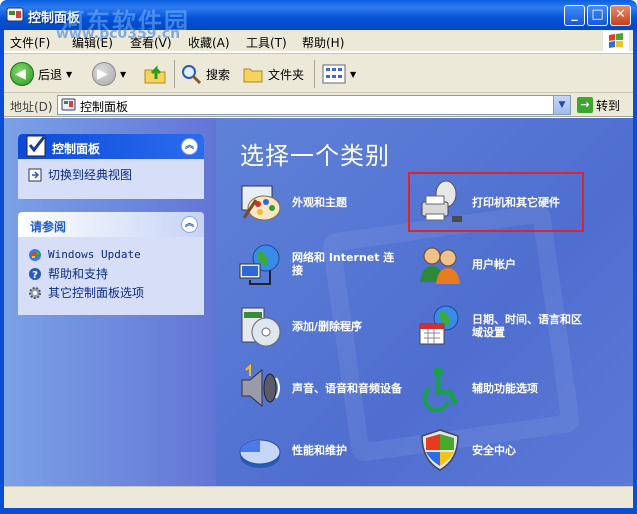 This screenshot has height=514, width=637. Describe the element at coordinates (209, 42) in the screenshot. I see `menu-favorites: 收藏(A)` at that location.